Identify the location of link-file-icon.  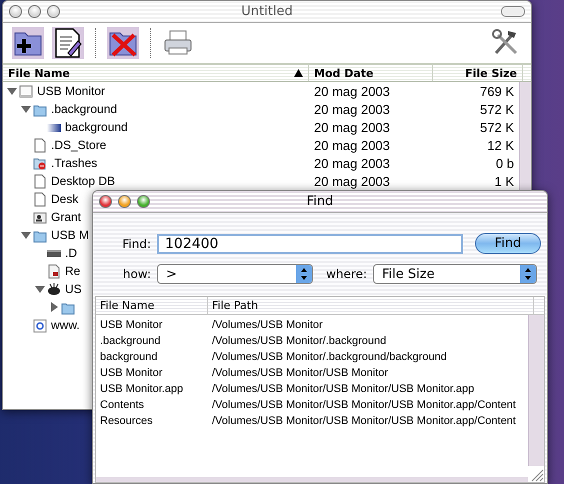
(40, 325).